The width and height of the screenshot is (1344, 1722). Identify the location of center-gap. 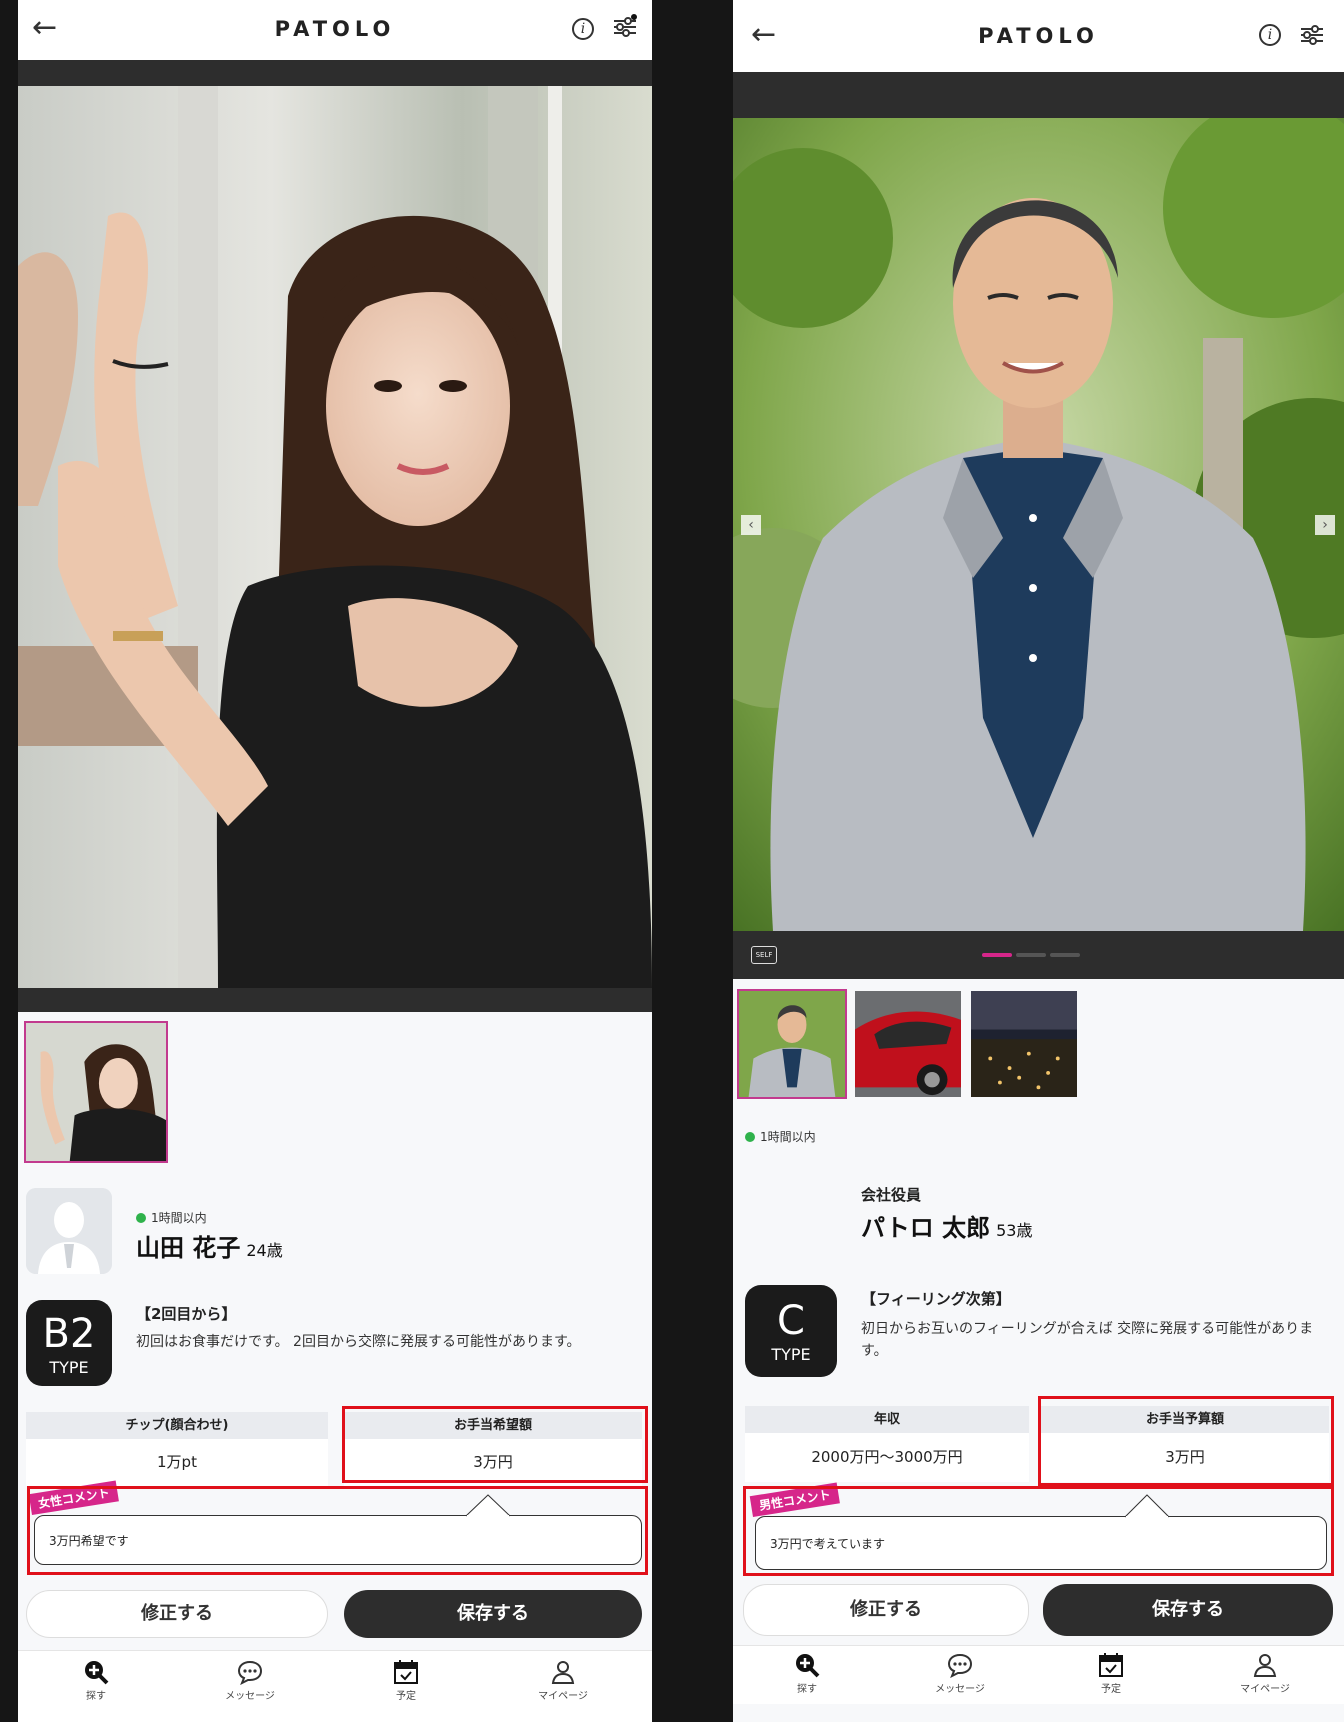
(692, 861).